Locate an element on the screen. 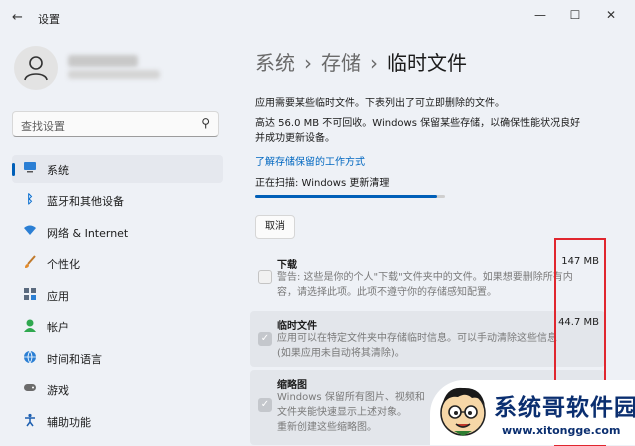 The image size is (635, 446). scan-progress-fill is located at coordinates (346, 196).